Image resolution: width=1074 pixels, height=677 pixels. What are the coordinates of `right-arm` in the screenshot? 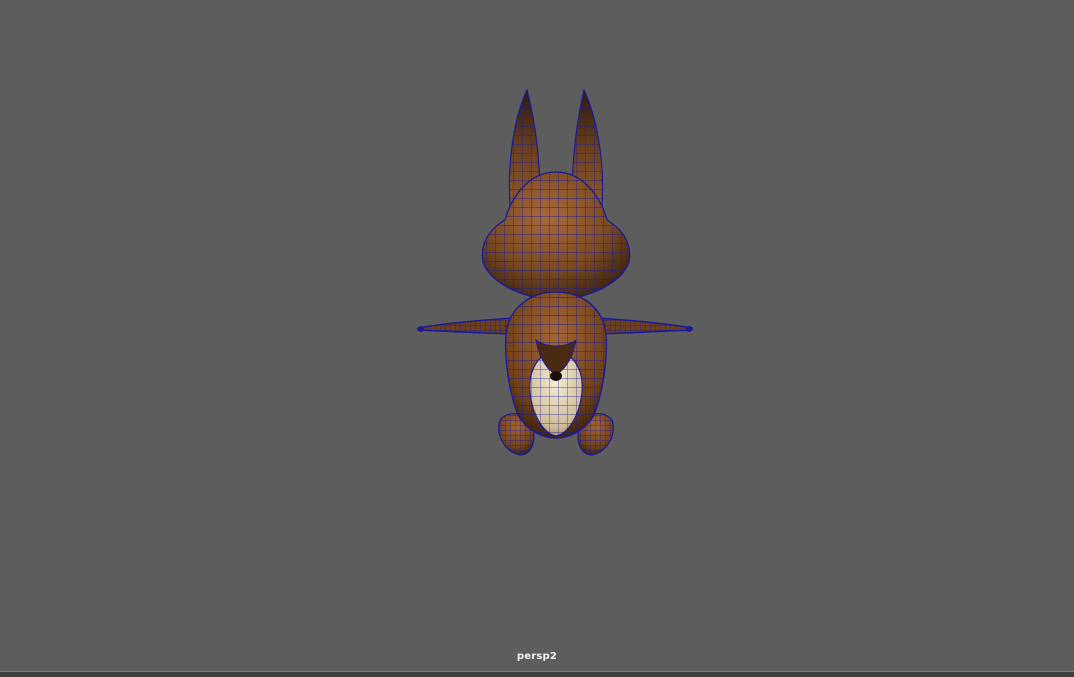 It's located at (644, 326).